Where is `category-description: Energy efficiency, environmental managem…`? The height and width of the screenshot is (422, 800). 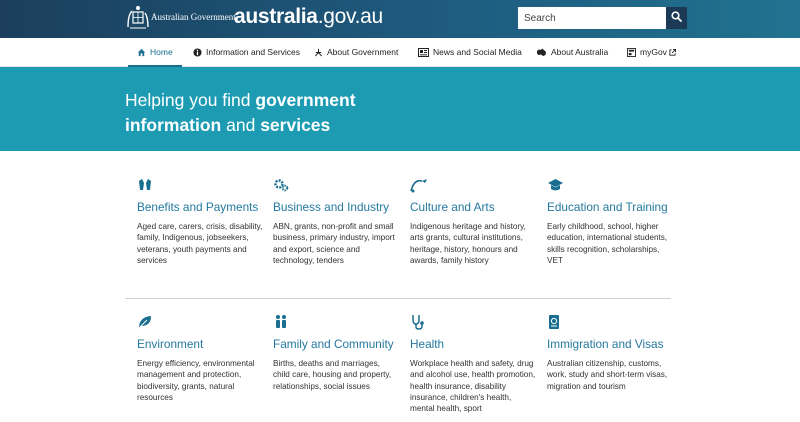 category-description: Energy efficiency, environmental managem… is located at coordinates (196, 380).